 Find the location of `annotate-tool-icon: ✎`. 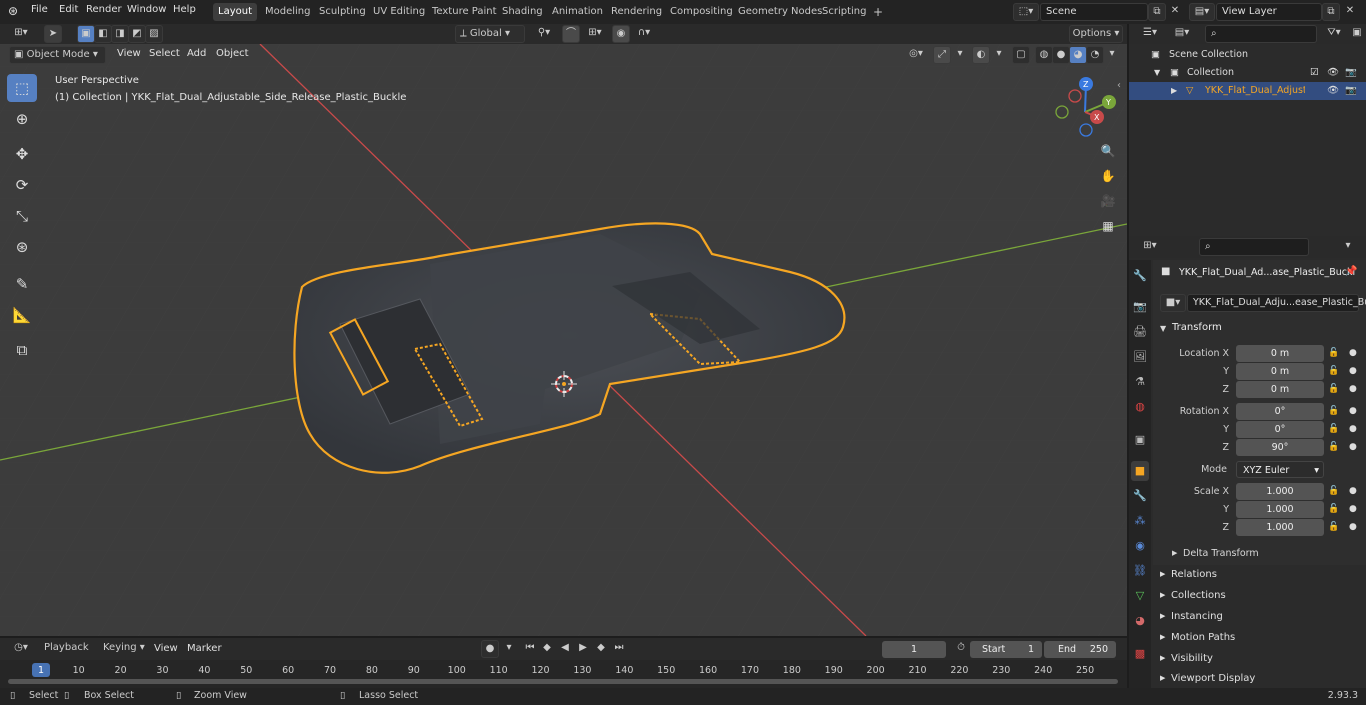

annotate-tool-icon: ✎ is located at coordinates (22, 284).